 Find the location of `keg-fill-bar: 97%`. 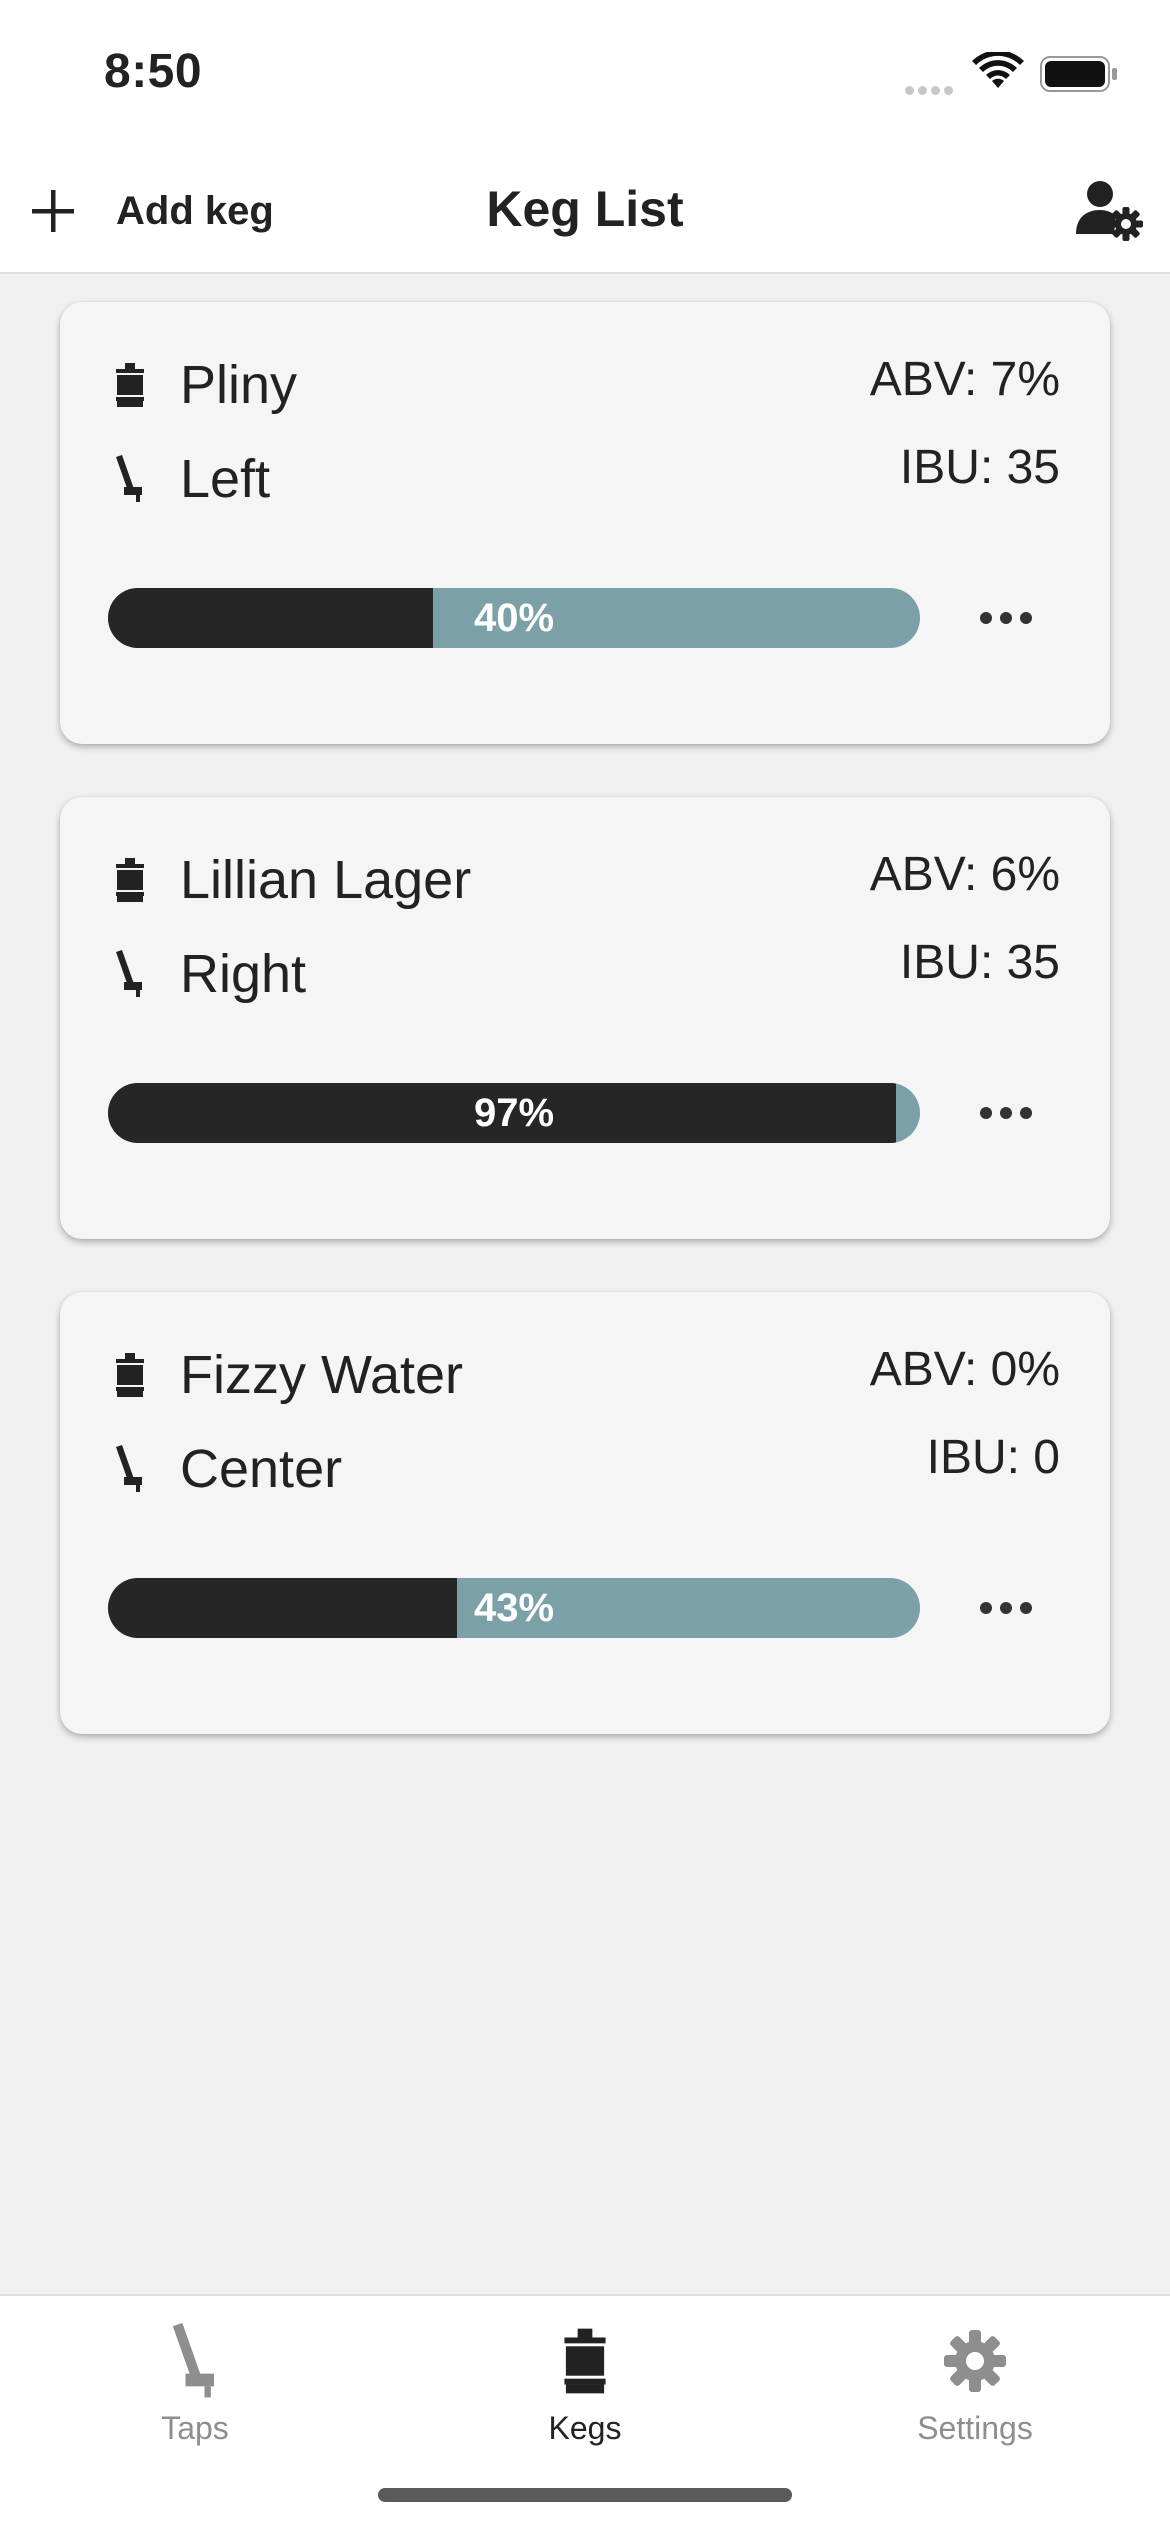

keg-fill-bar: 97% is located at coordinates (514, 1113).